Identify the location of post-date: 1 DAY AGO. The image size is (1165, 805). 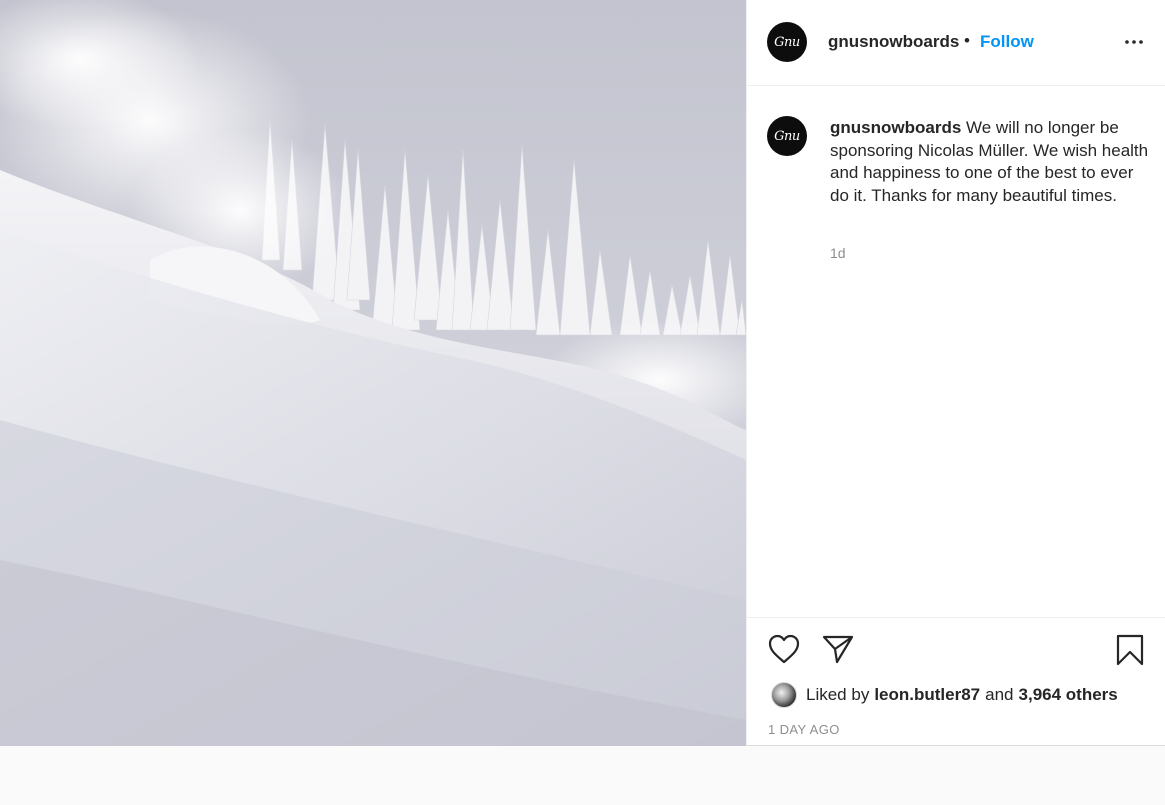
(804, 729).